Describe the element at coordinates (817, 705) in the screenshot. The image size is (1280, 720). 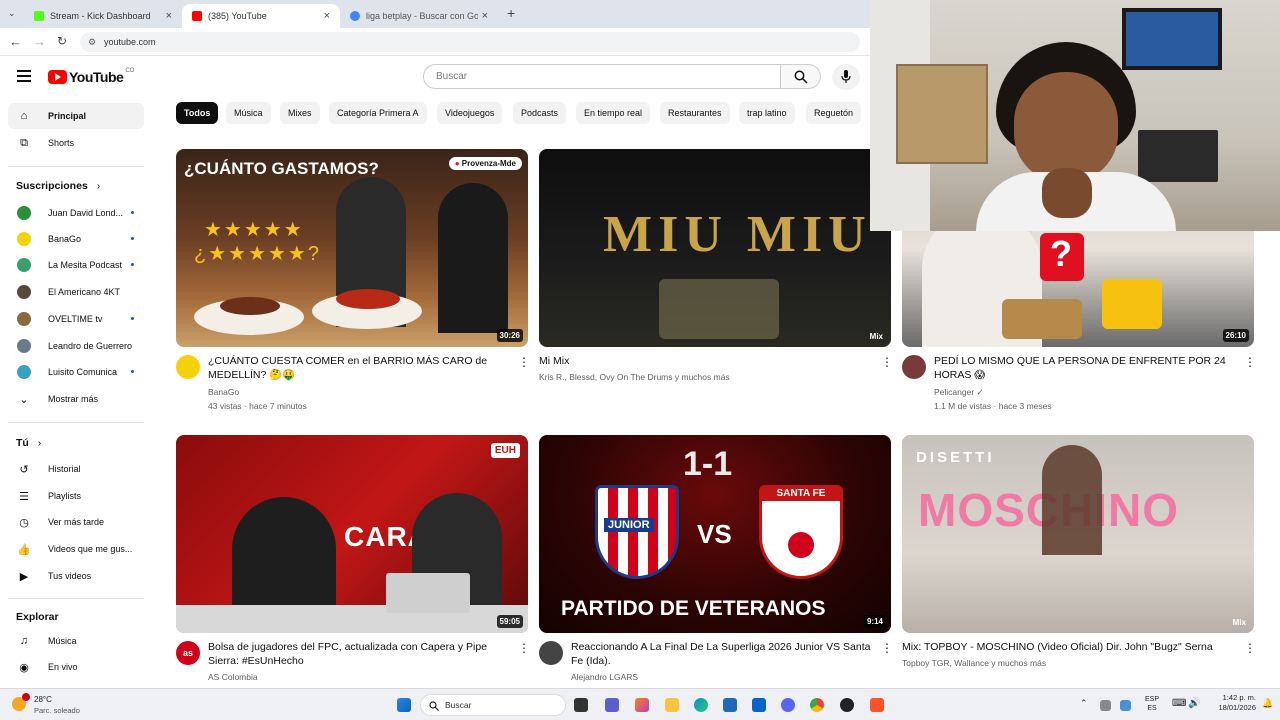
I see `chrome-icon` at that location.